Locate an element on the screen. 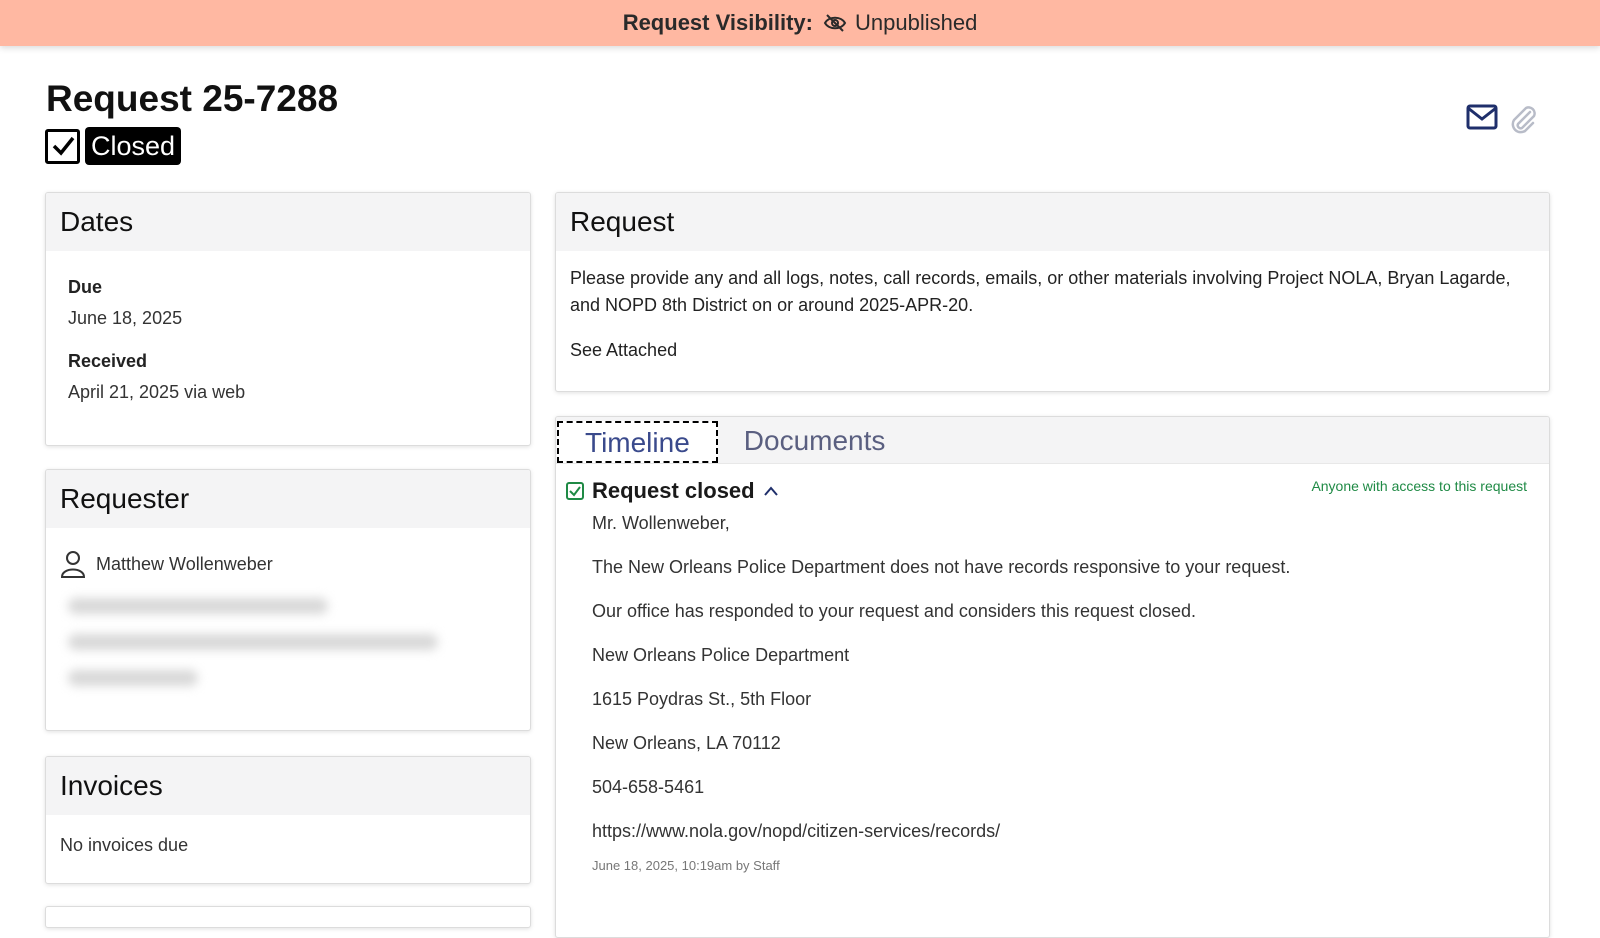  paperclip-icon is located at coordinates (1523, 120).